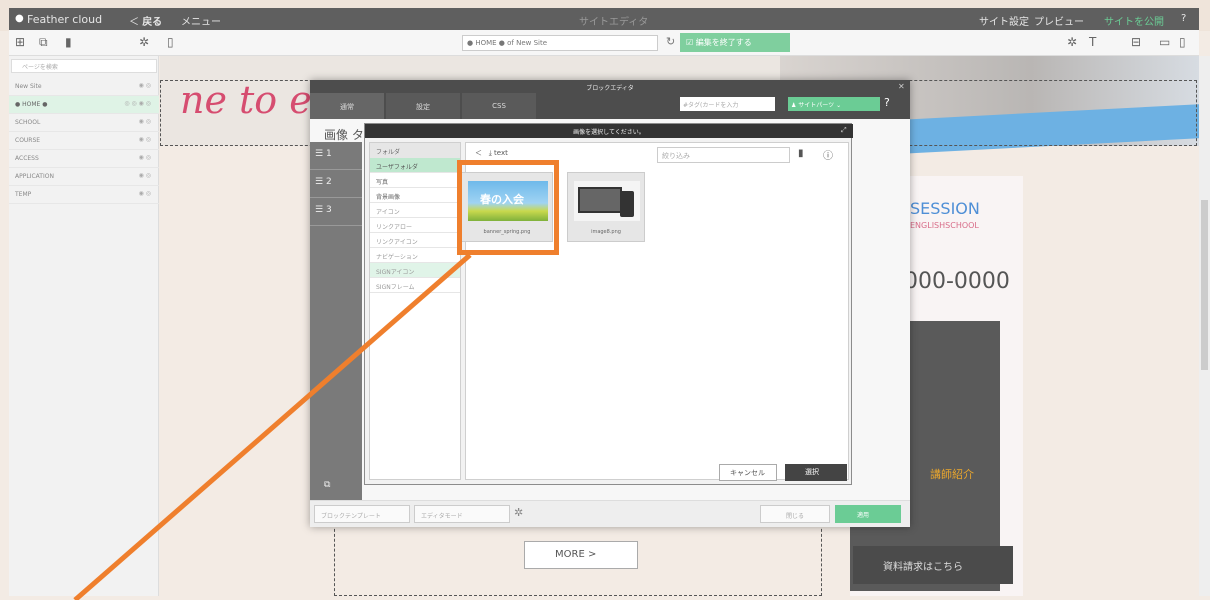 The image size is (1210, 600). Describe the element at coordinates (723, 155) in the screenshot. I see `filter-input: 絞り込み` at that location.